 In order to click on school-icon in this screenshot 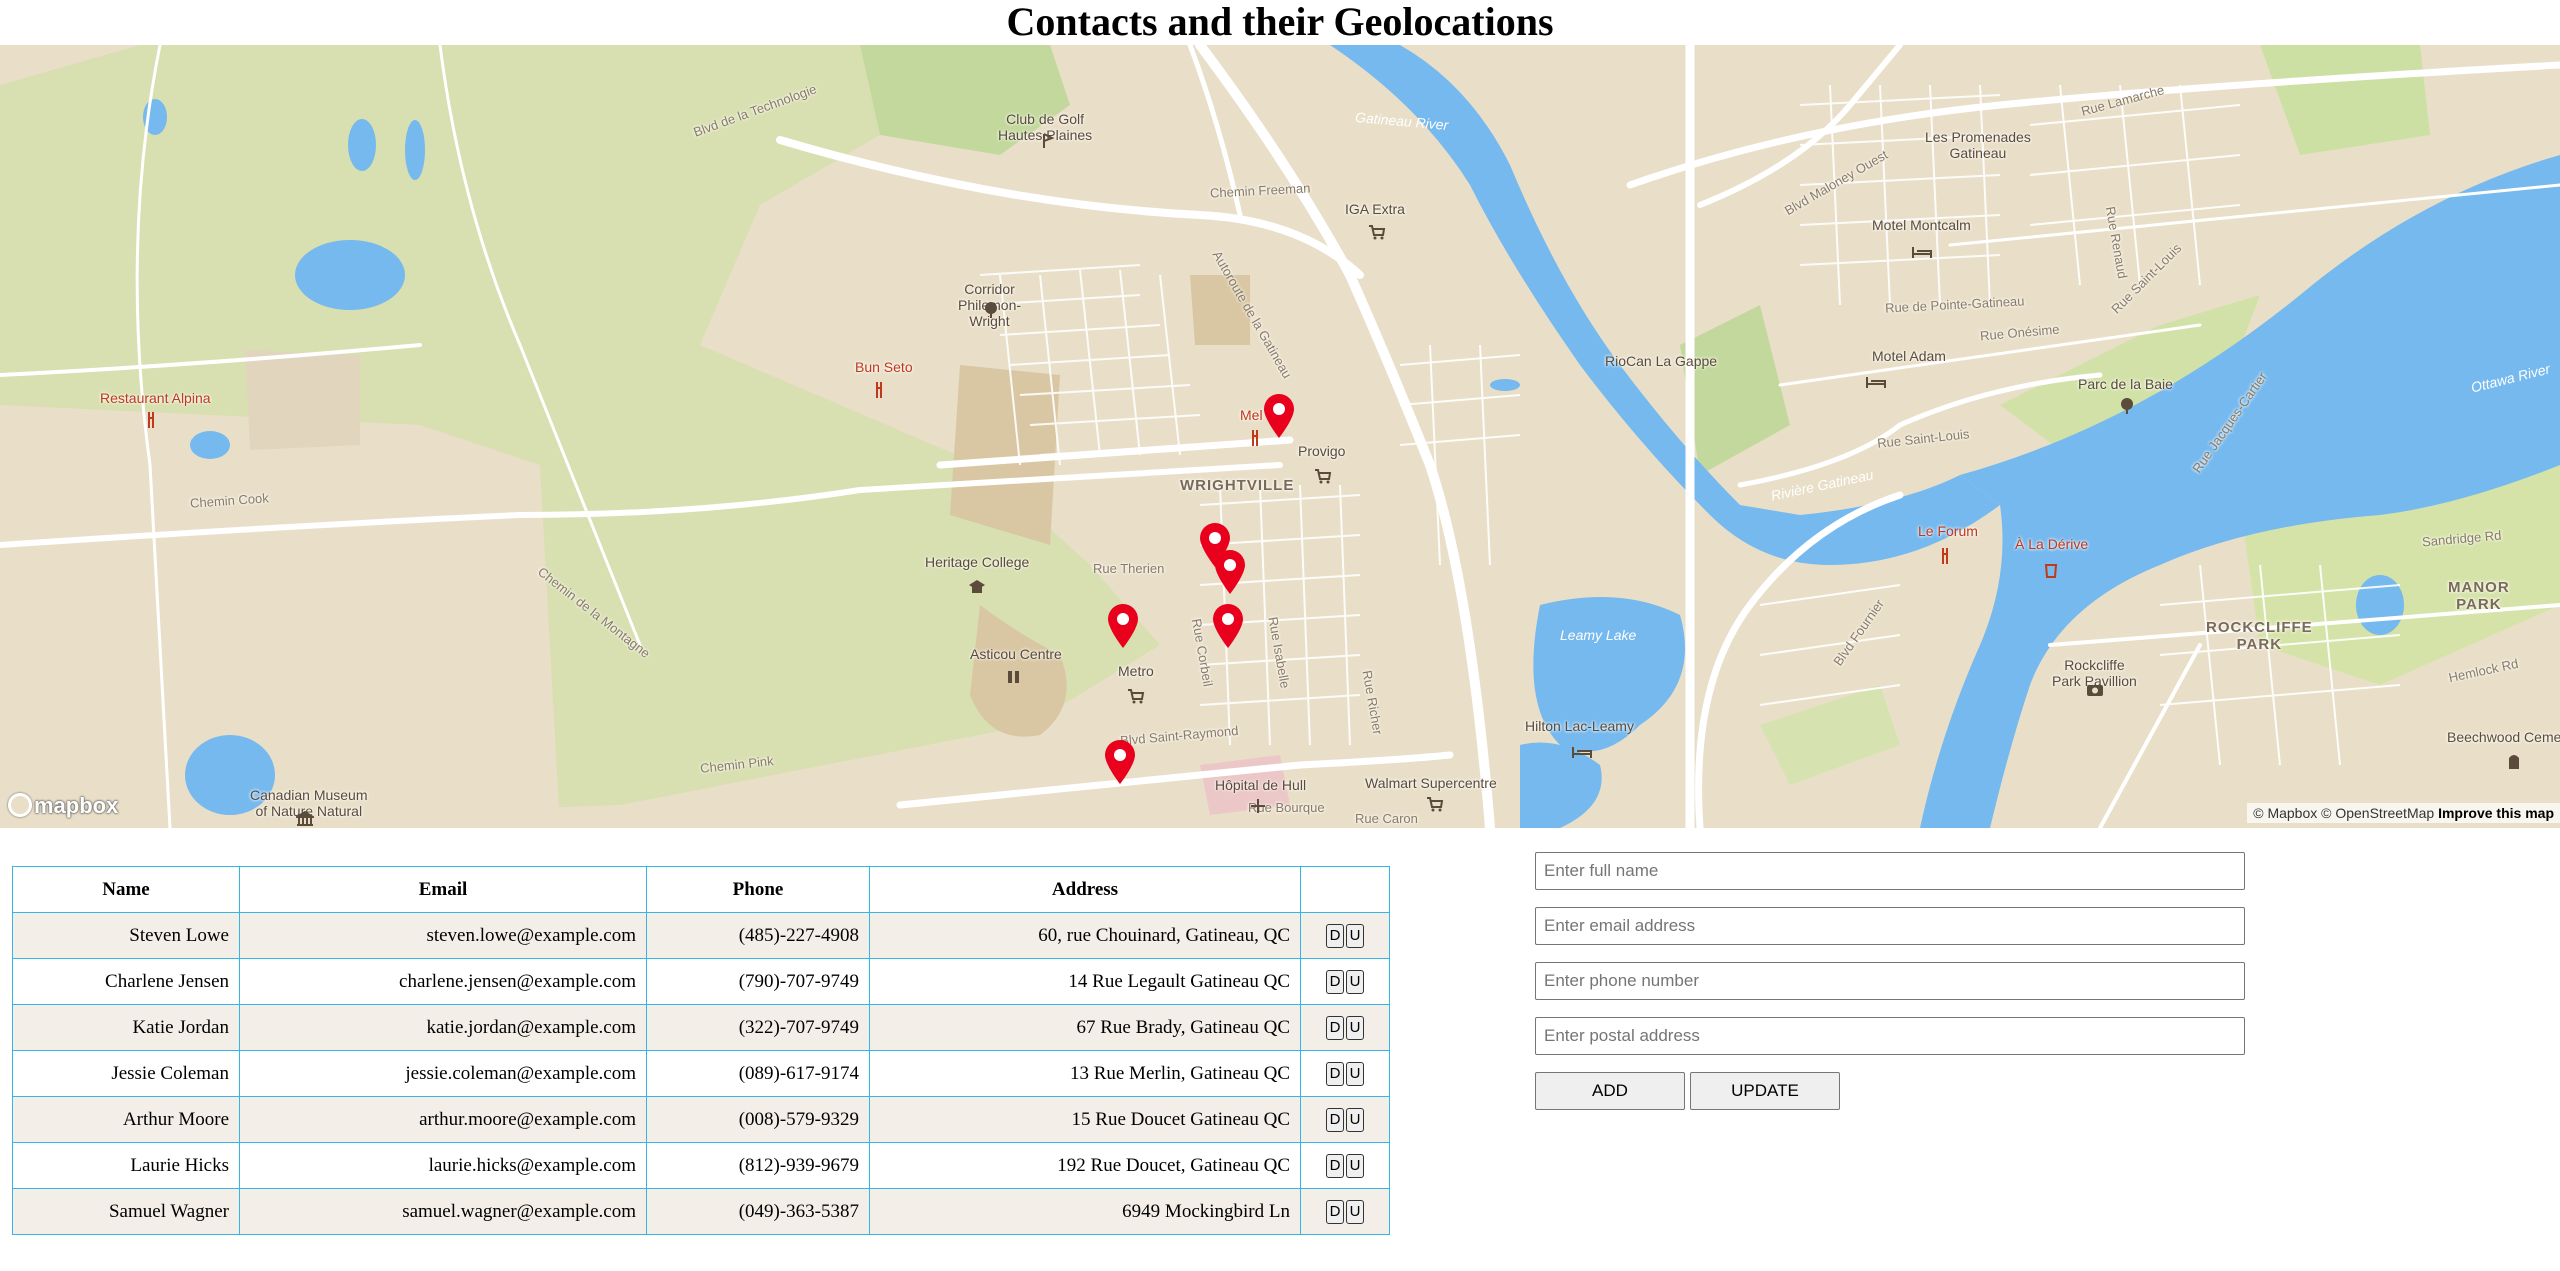, I will do `click(977, 586)`.